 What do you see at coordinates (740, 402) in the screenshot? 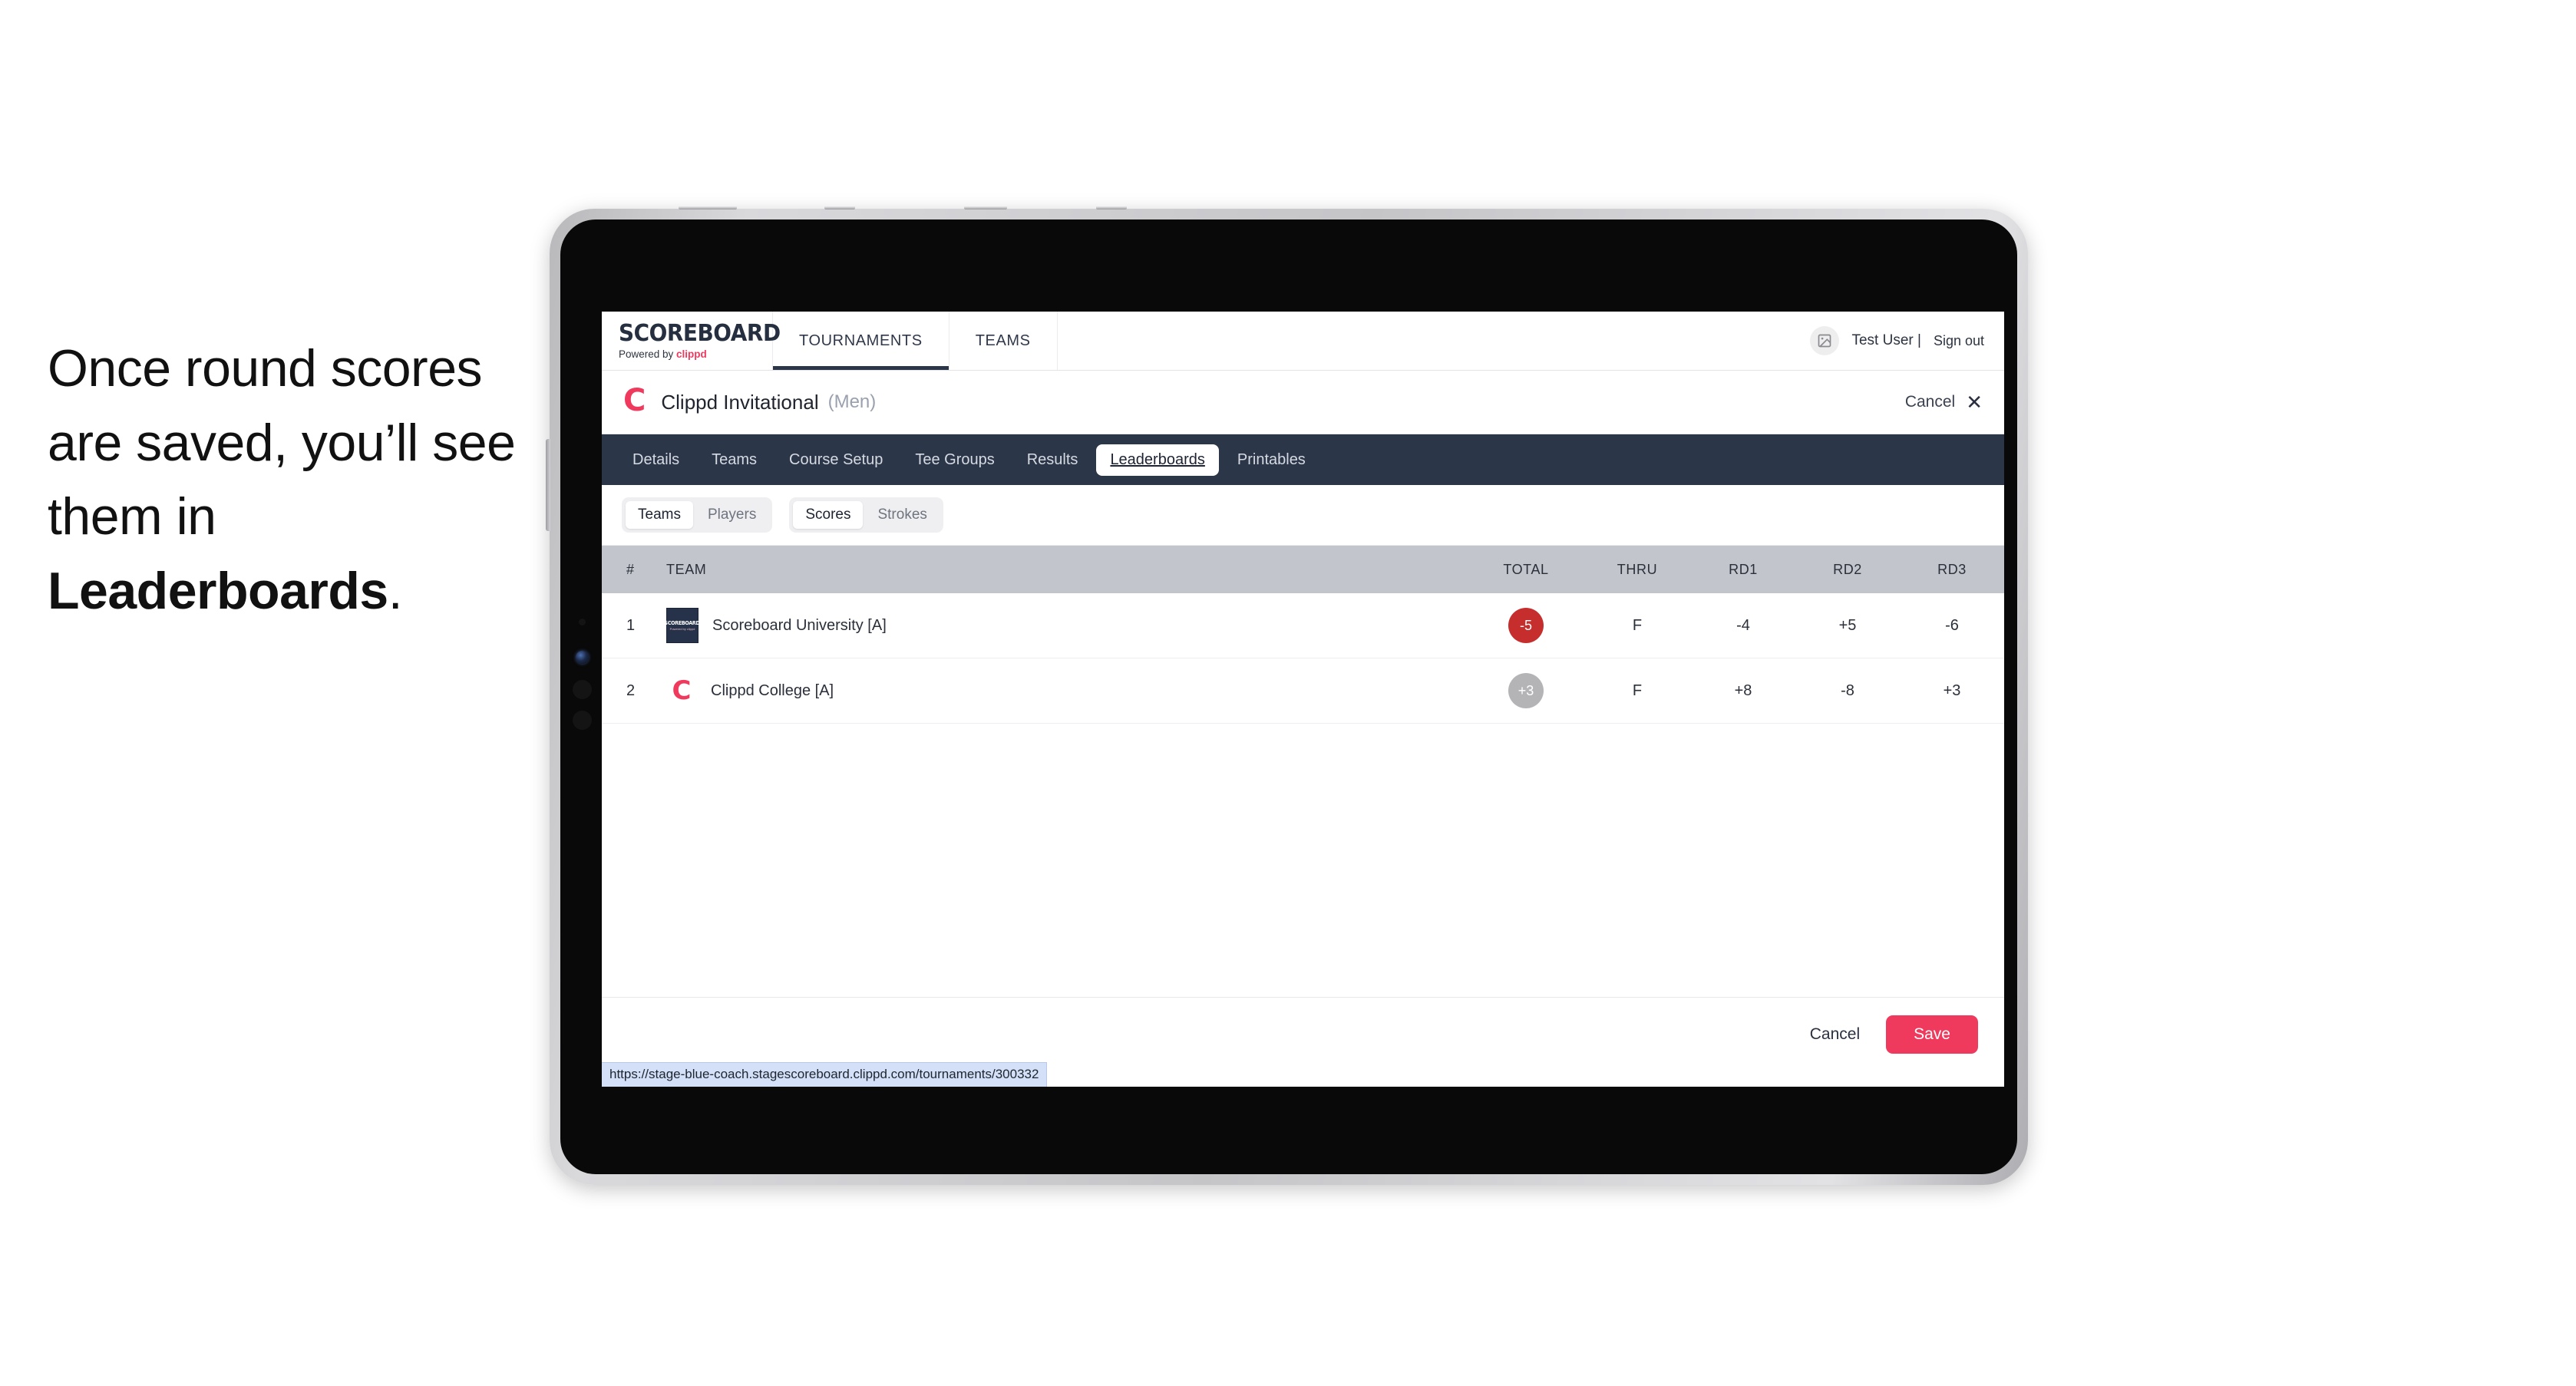
I see `tournament-name: Clippd Invitational` at bounding box center [740, 402].